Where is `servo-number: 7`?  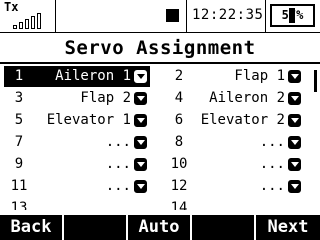 servo-number: 7 is located at coordinates (19, 142).